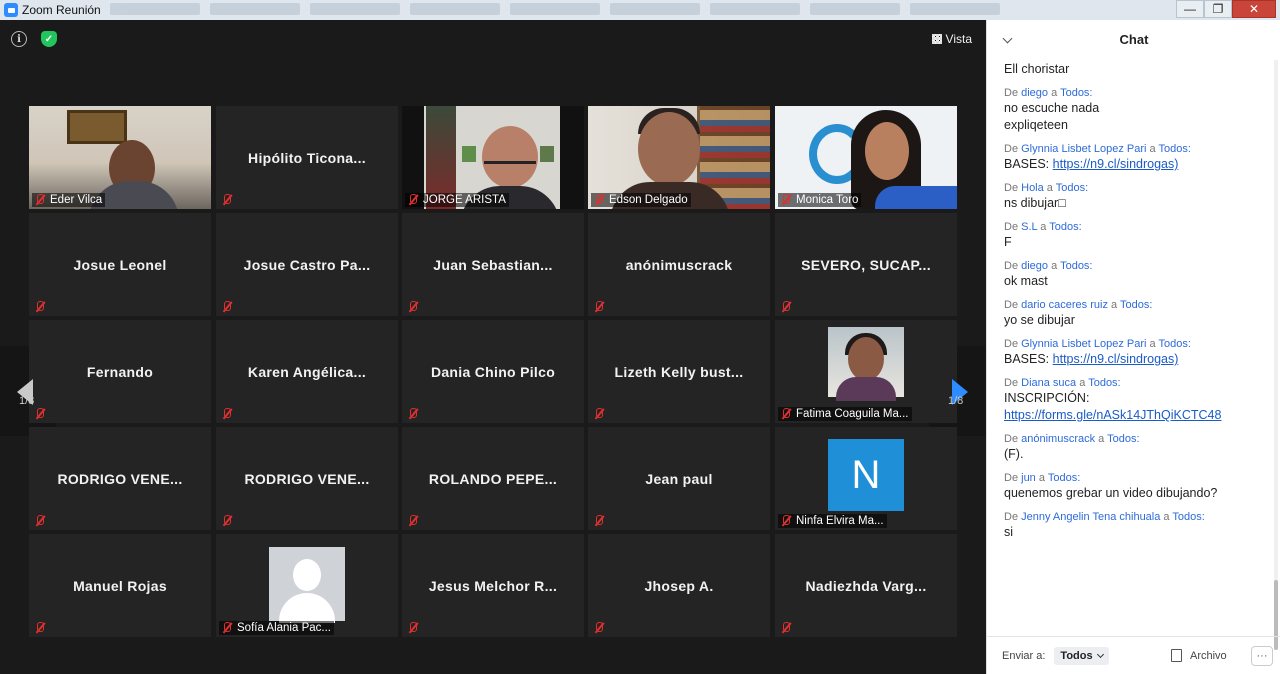  I want to click on message-sender: De dario caceres ruiz a Todos:, so click(1078, 305).